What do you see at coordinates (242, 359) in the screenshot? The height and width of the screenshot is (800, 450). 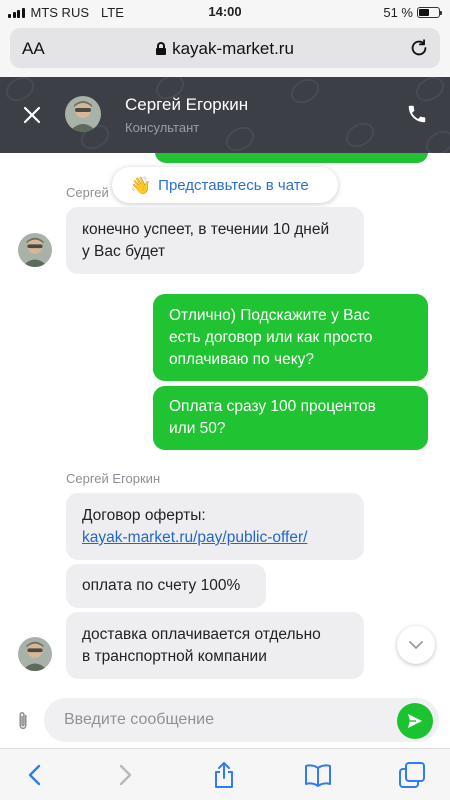 I see `message-line: оплачиваю по чеку?` at bounding box center [242, 359].